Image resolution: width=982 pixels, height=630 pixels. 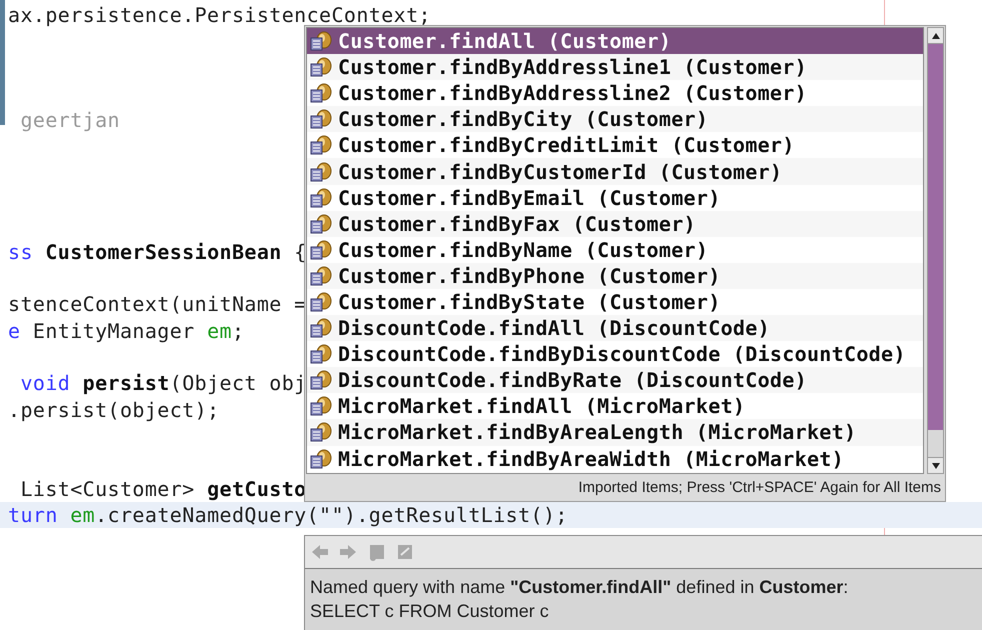 What do you see at coordinates (615, 197) in the screenshot?
I see `completion-item: Customer.findByEmail (Customer)` at bounding box center [615, 197].